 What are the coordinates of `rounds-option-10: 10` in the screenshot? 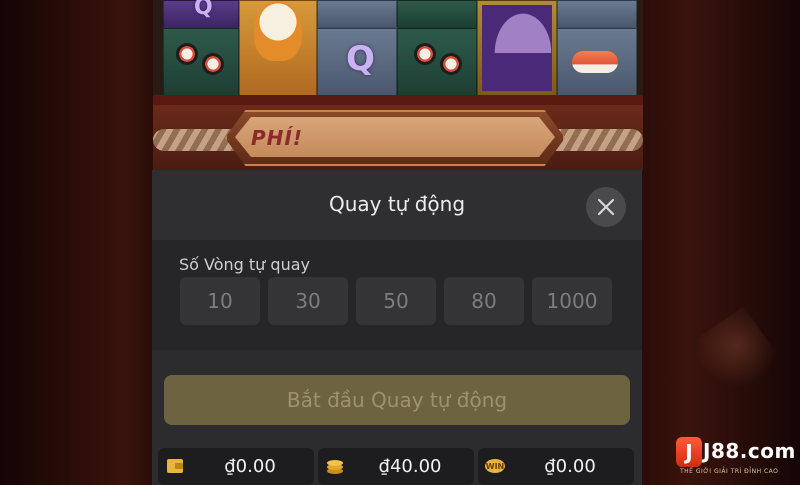 It's located at (220, 301).